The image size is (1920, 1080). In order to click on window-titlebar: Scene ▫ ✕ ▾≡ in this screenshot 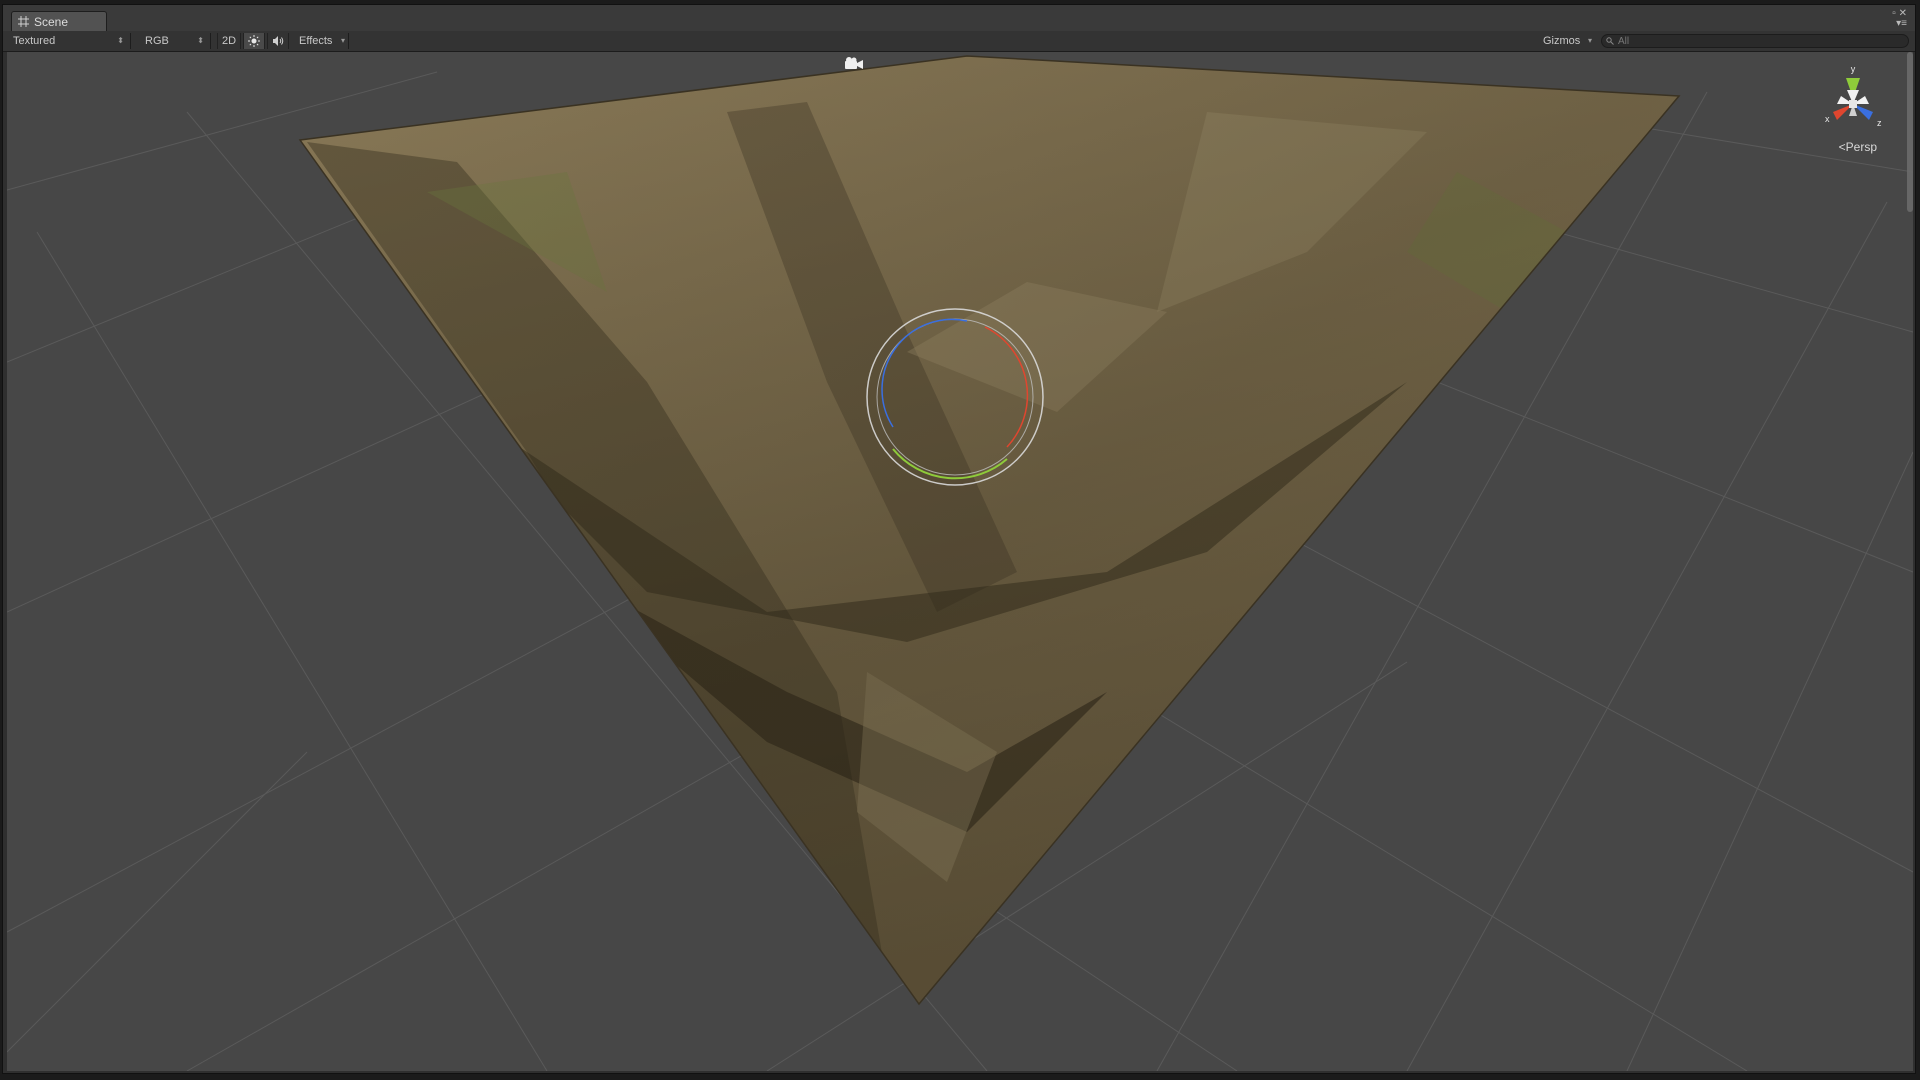, I will do `click(959, 18)`.